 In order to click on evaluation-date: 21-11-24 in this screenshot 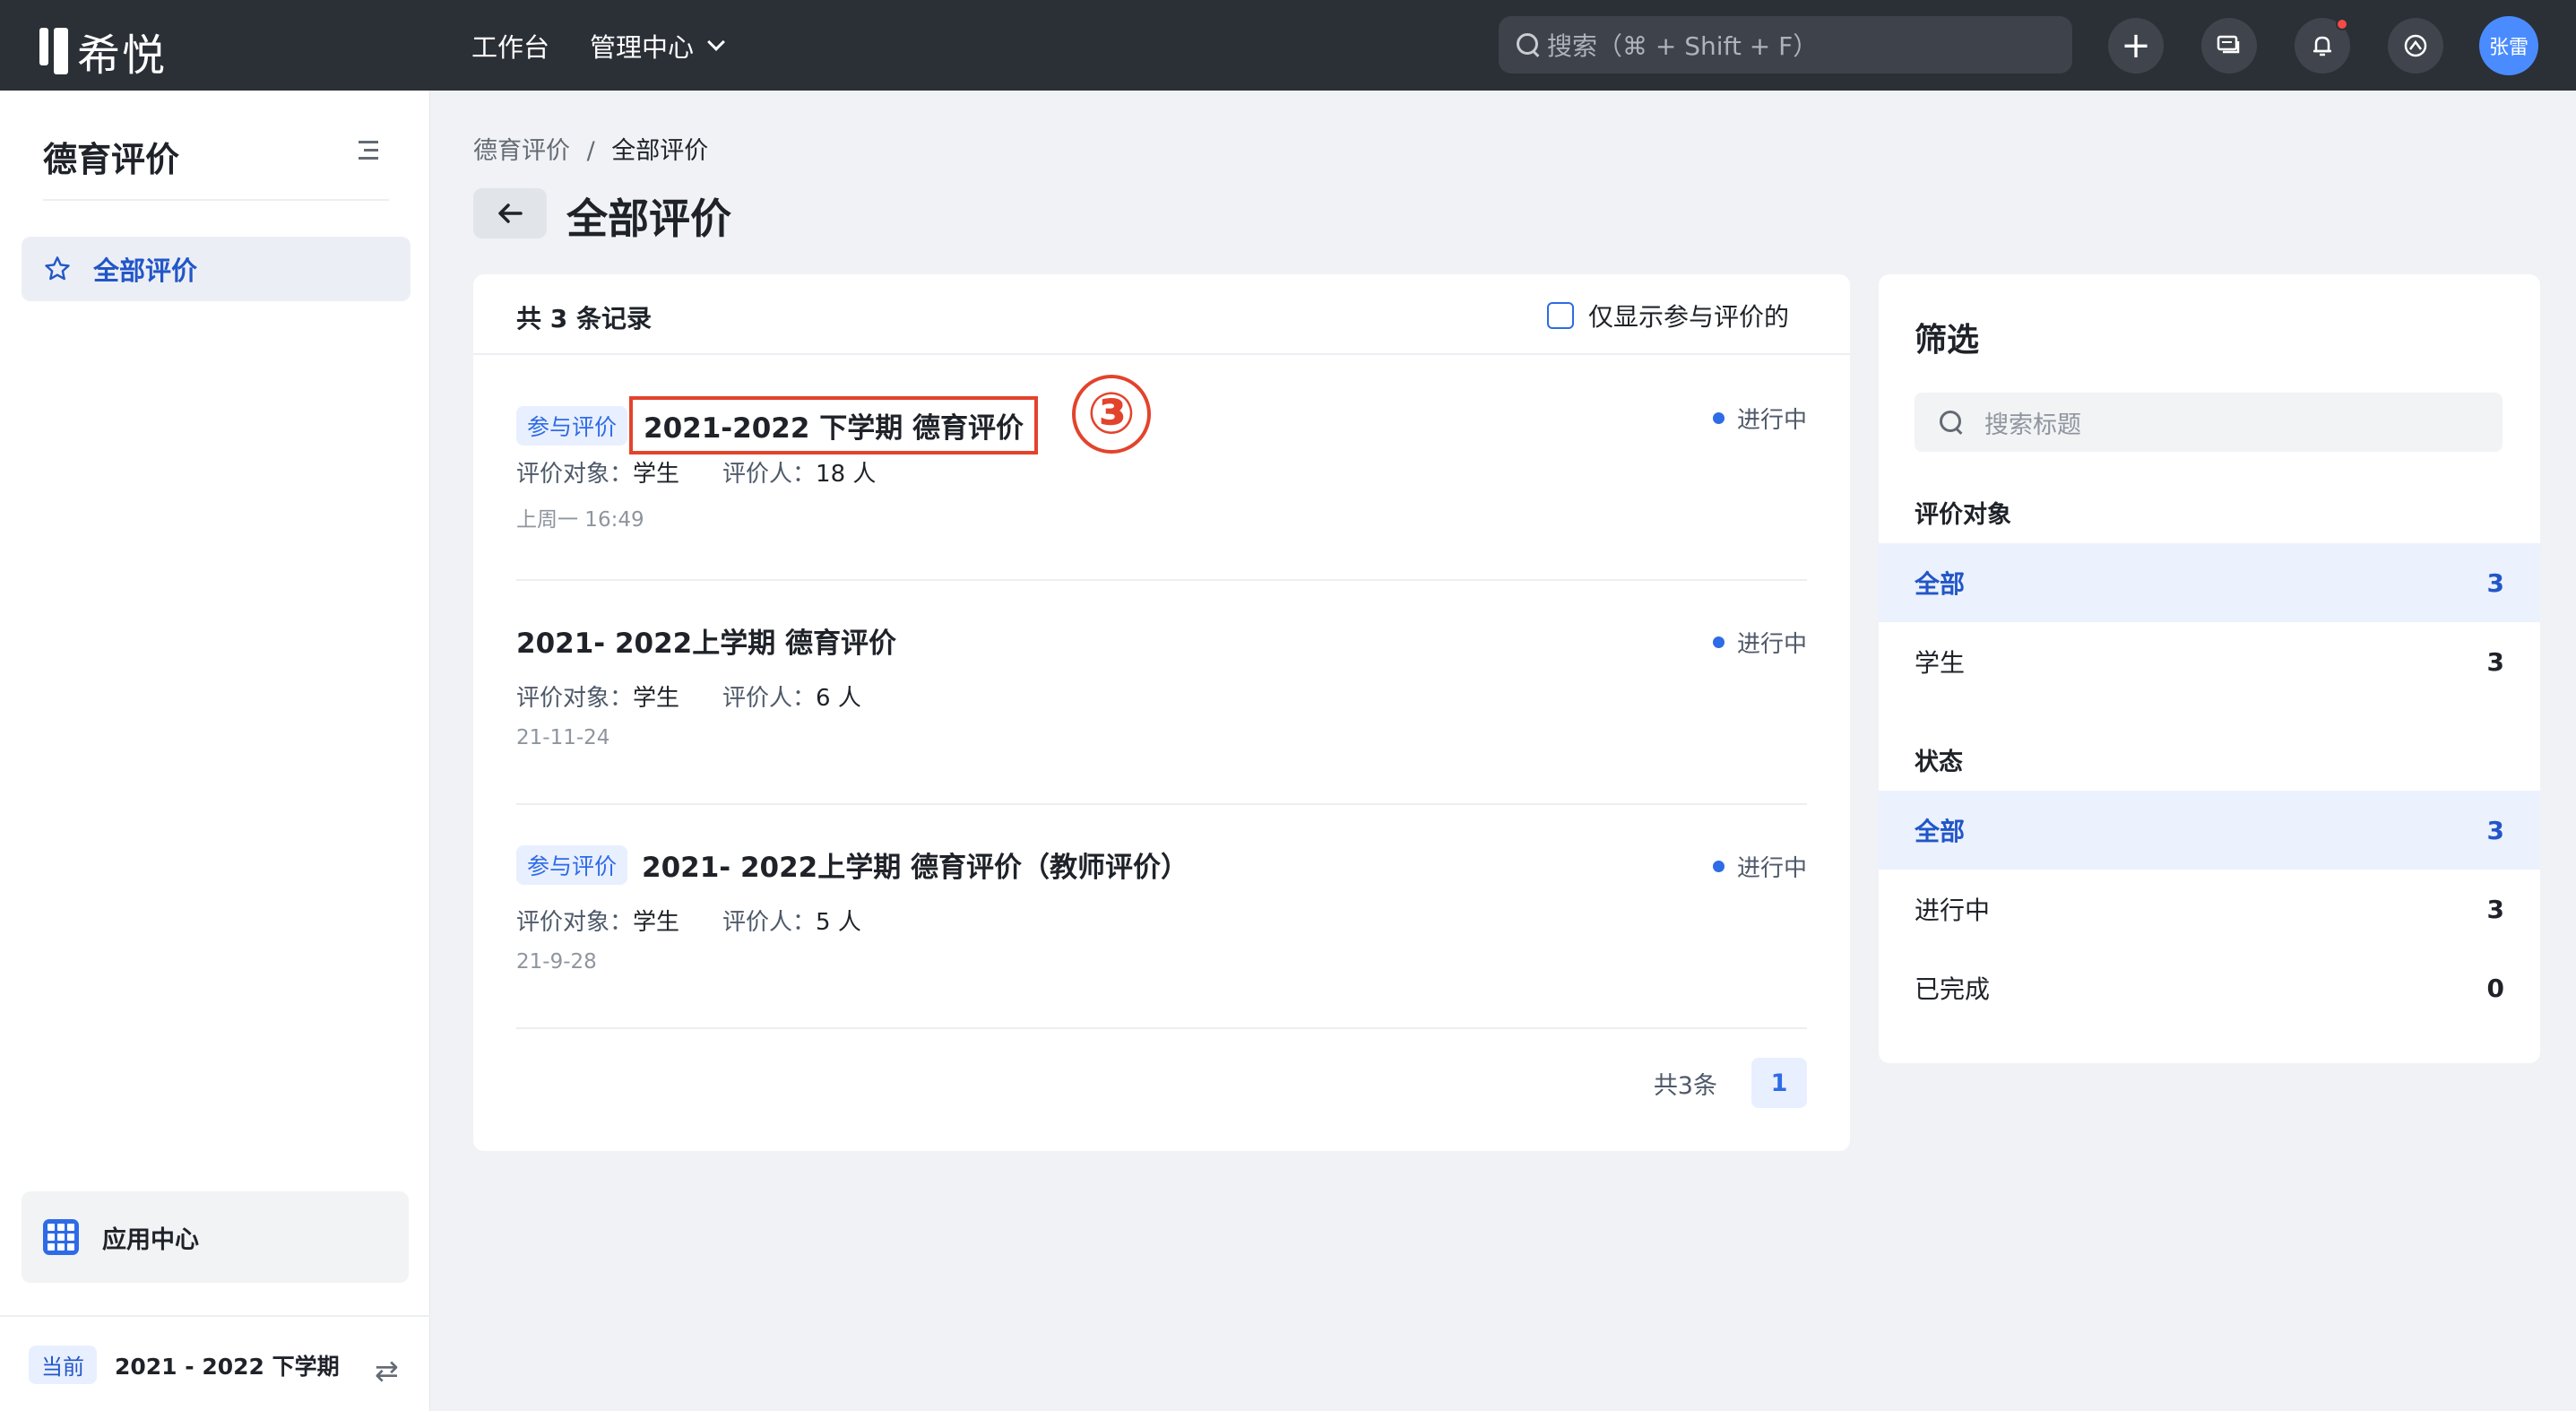, I will do `click(563, 737)`.